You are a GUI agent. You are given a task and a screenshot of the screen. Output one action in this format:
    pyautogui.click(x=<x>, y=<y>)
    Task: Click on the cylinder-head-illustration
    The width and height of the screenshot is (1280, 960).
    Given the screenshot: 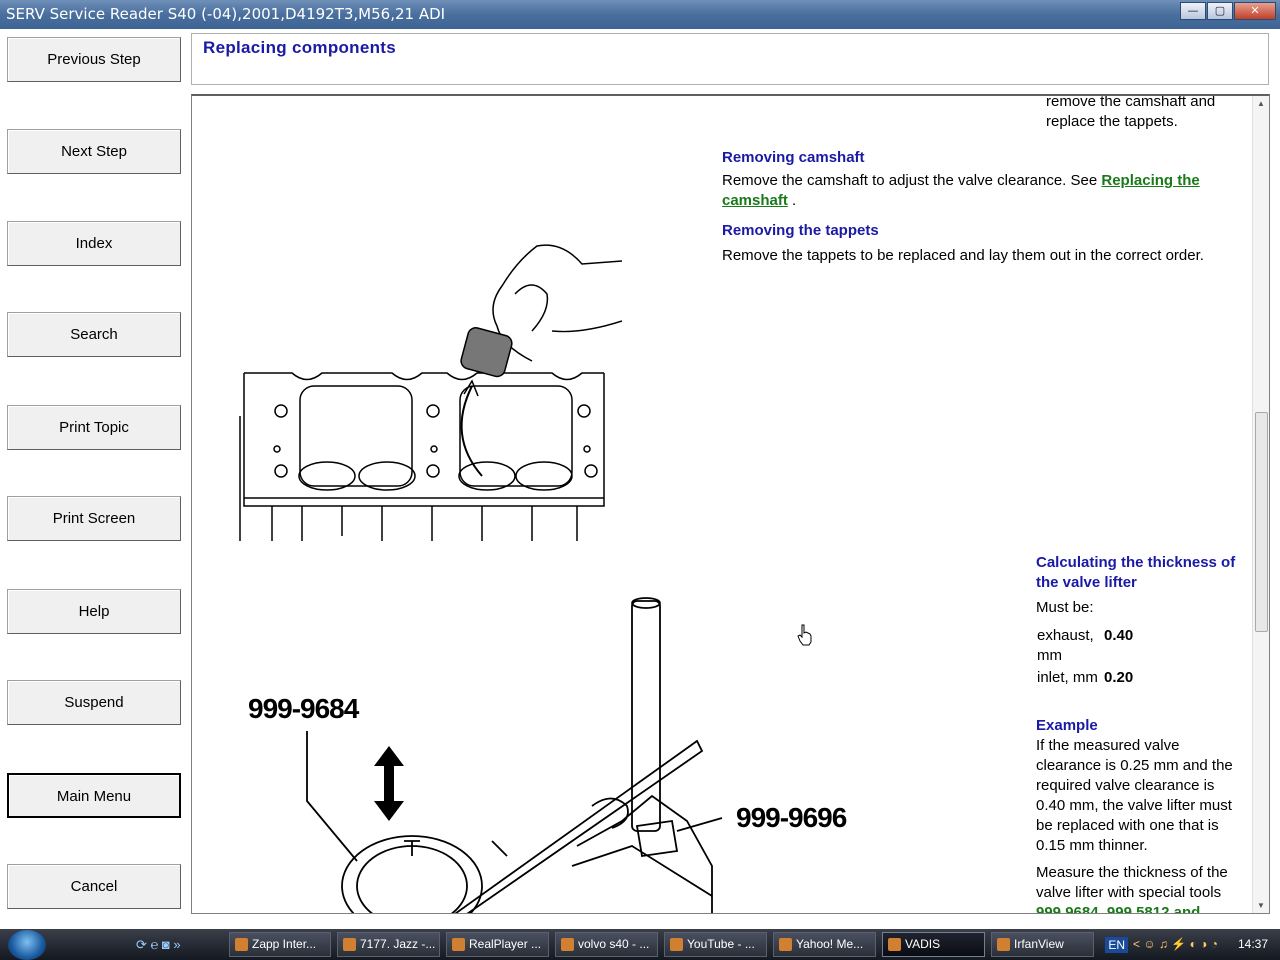 What is the action you would take?
    pyautogui.click(x=430, y=392)
    